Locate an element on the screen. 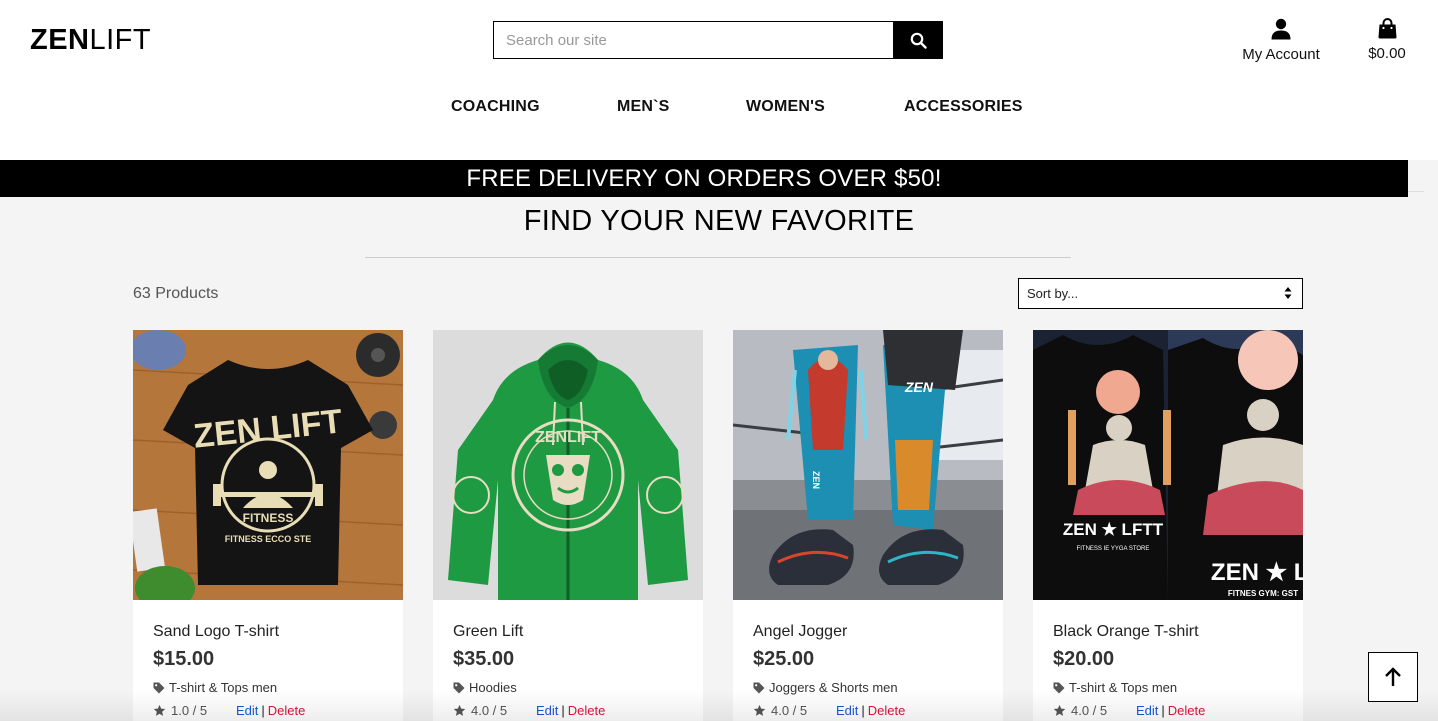 This screenshot has height=721, width=1438. main-nav: COACHING MEN`S WOMEN'S ACCESSORIES is located at coordinates (719, 108).